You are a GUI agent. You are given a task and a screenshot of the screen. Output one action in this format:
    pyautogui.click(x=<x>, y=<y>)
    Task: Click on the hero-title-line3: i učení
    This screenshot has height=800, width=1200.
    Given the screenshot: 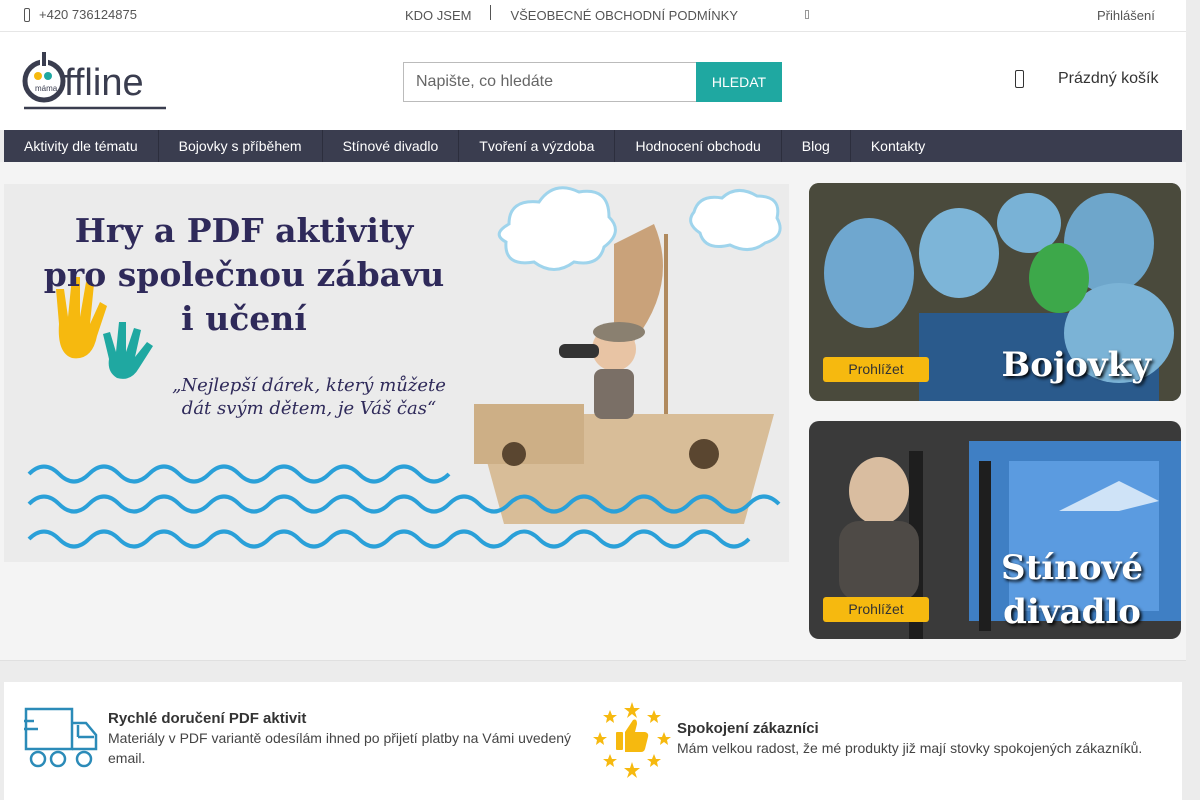 What is the action you would take?
    pyautogui.click(x=244, y=318)
    